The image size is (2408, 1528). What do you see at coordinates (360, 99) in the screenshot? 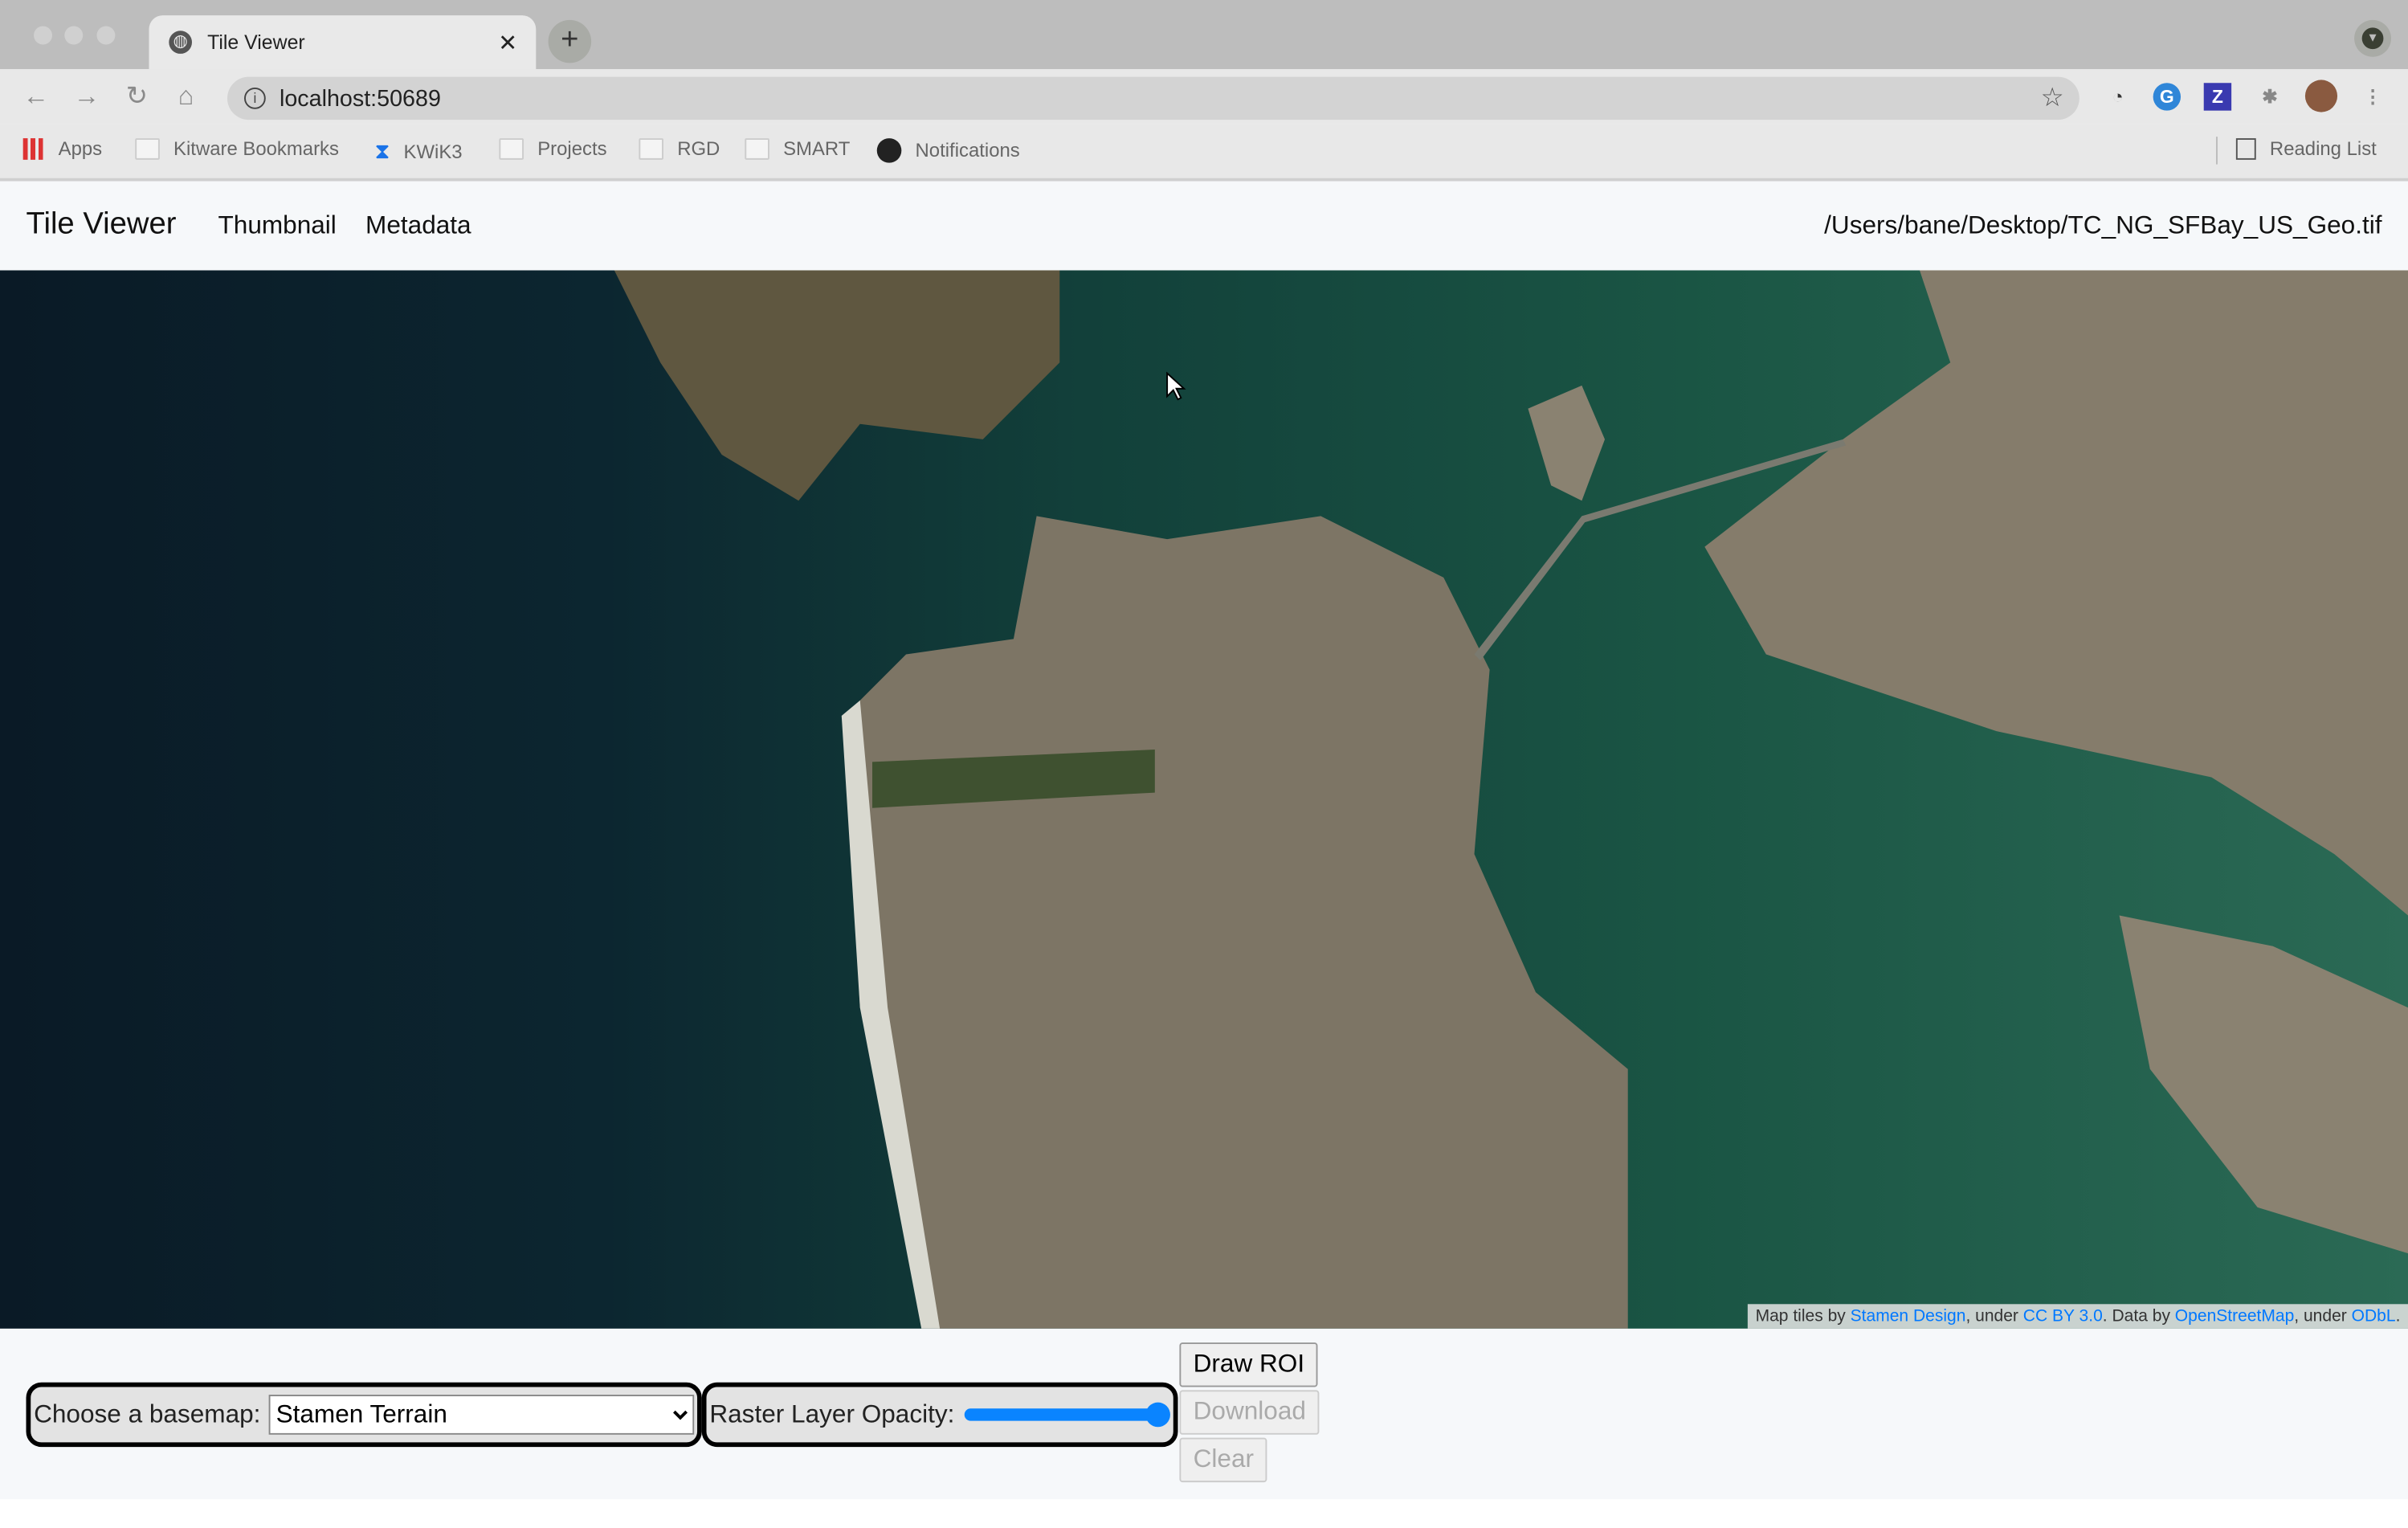
I see `url-text: localhost:50689` at bounding box center [360, 99].